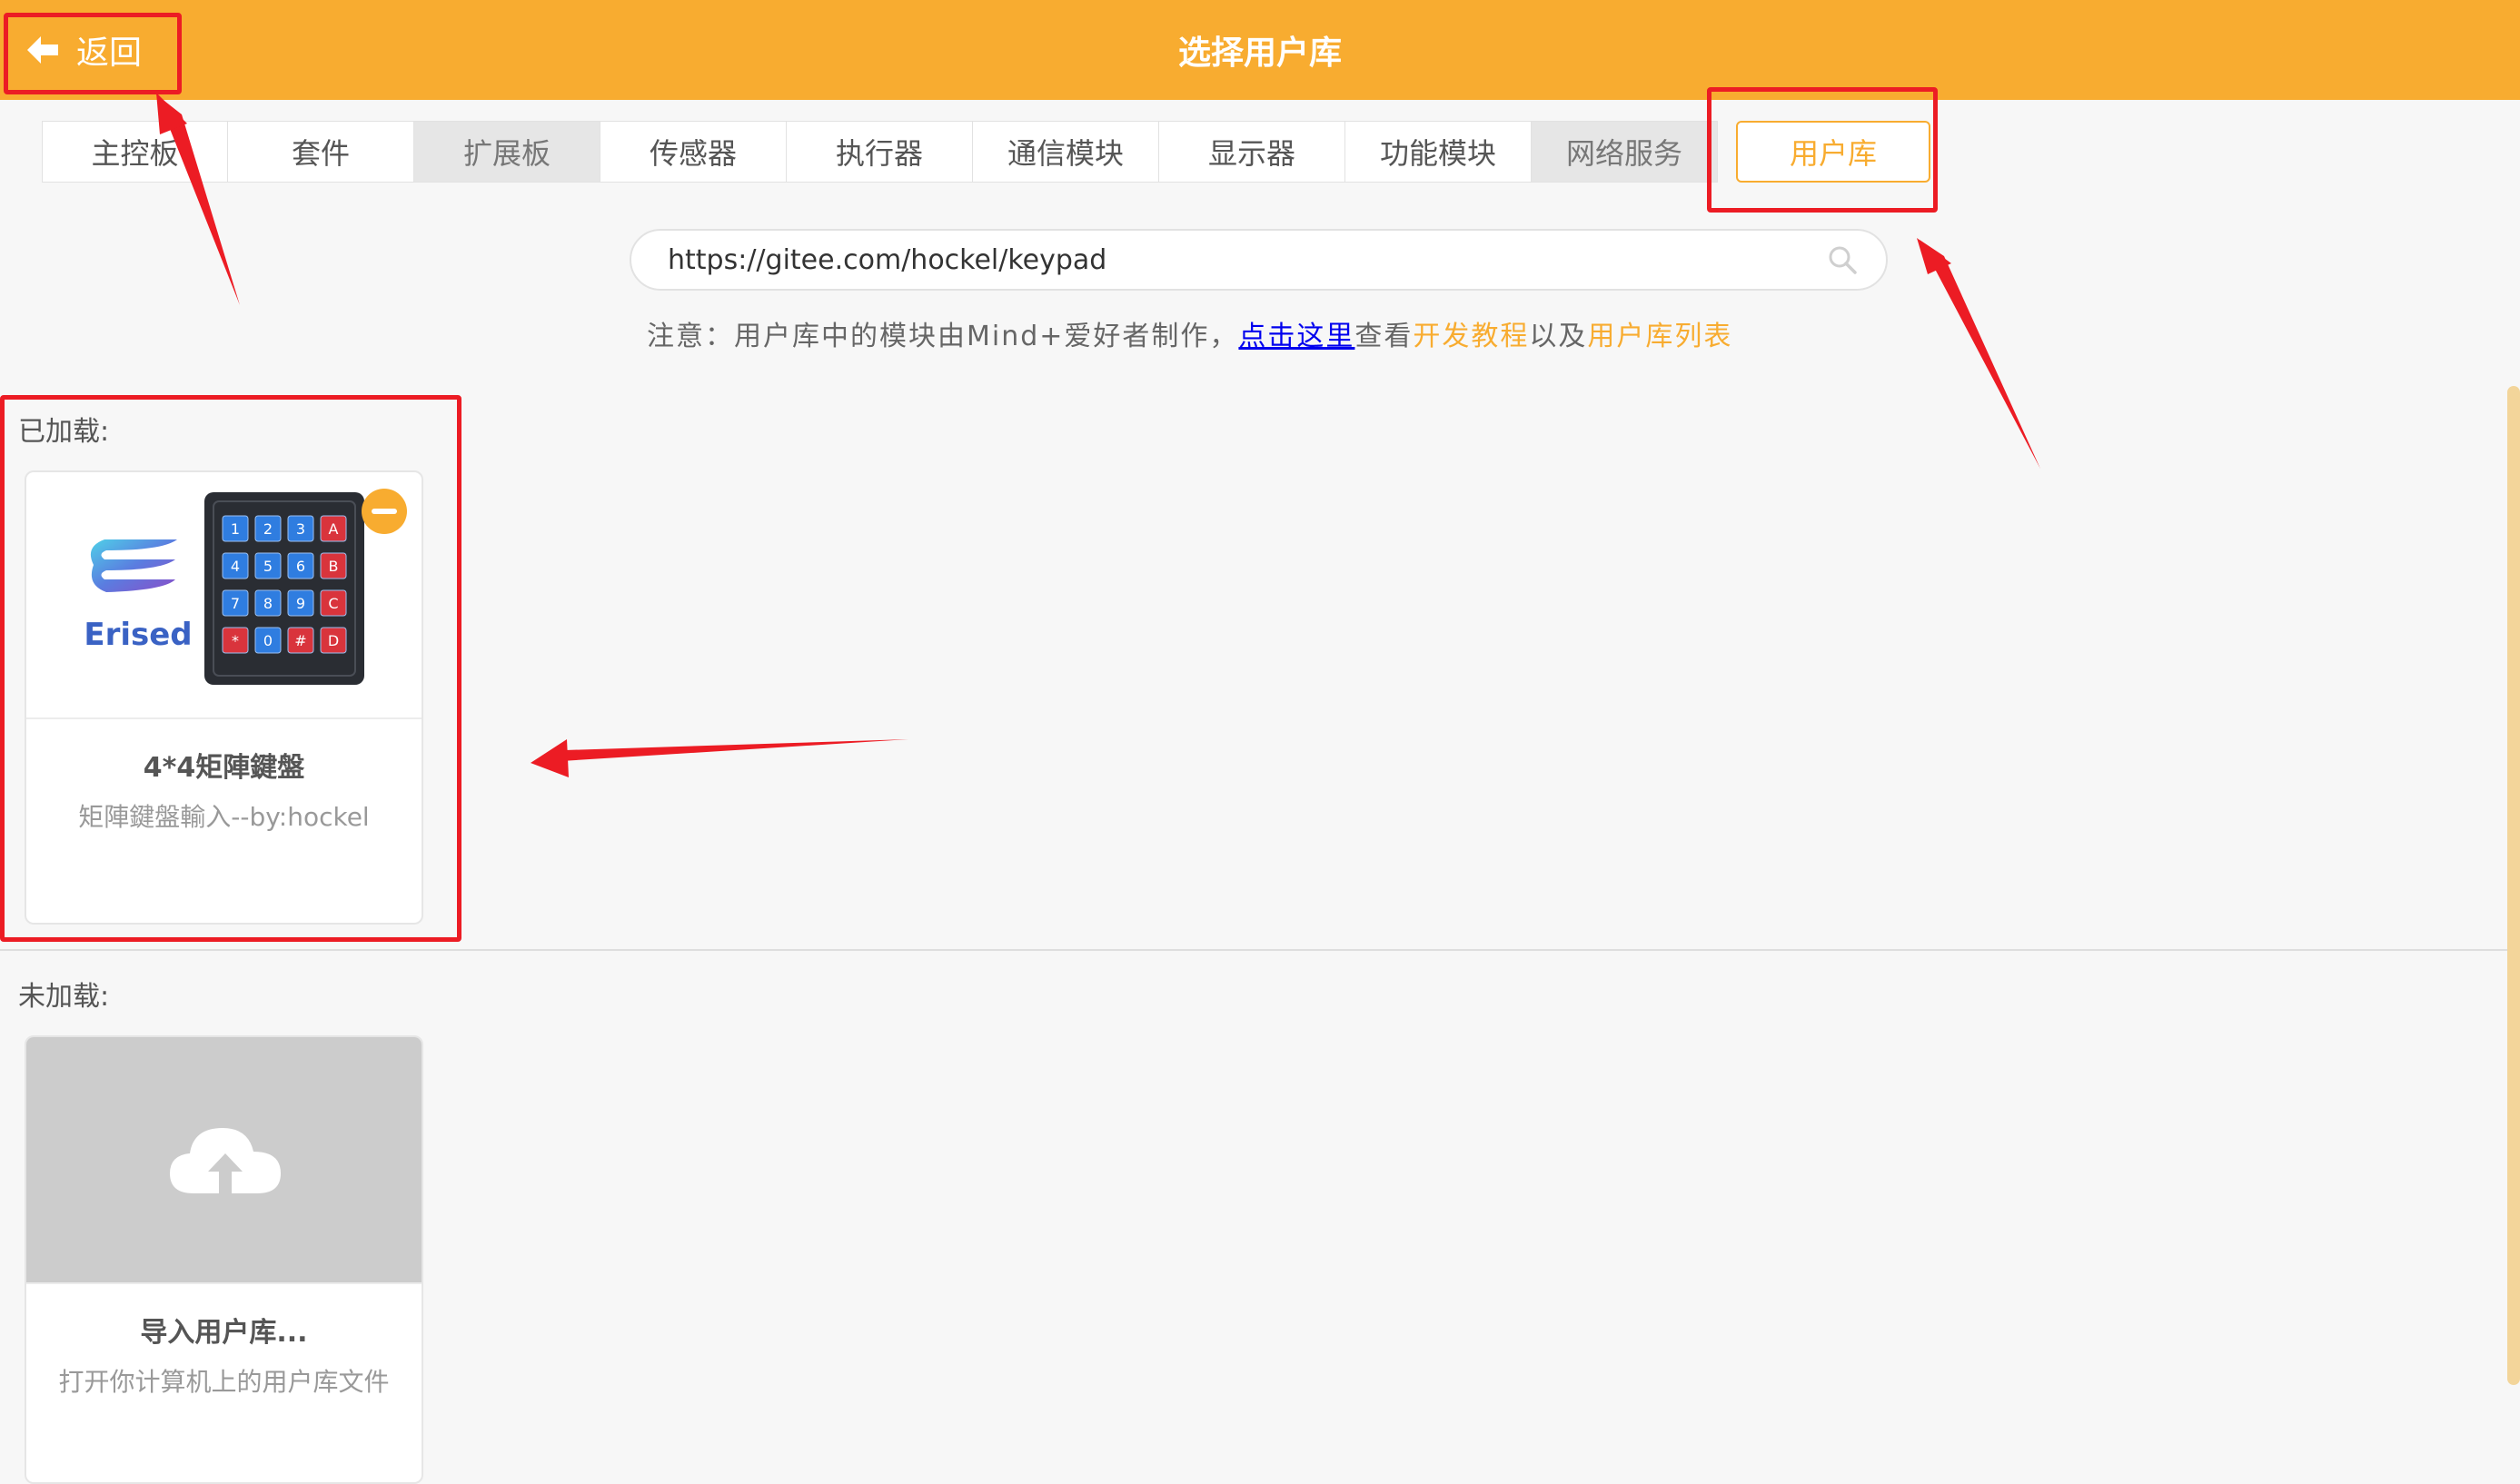  I want to click on import-library-card: 导入用户库... 打开你计算机上的用户库文件, so click(224, 1259).